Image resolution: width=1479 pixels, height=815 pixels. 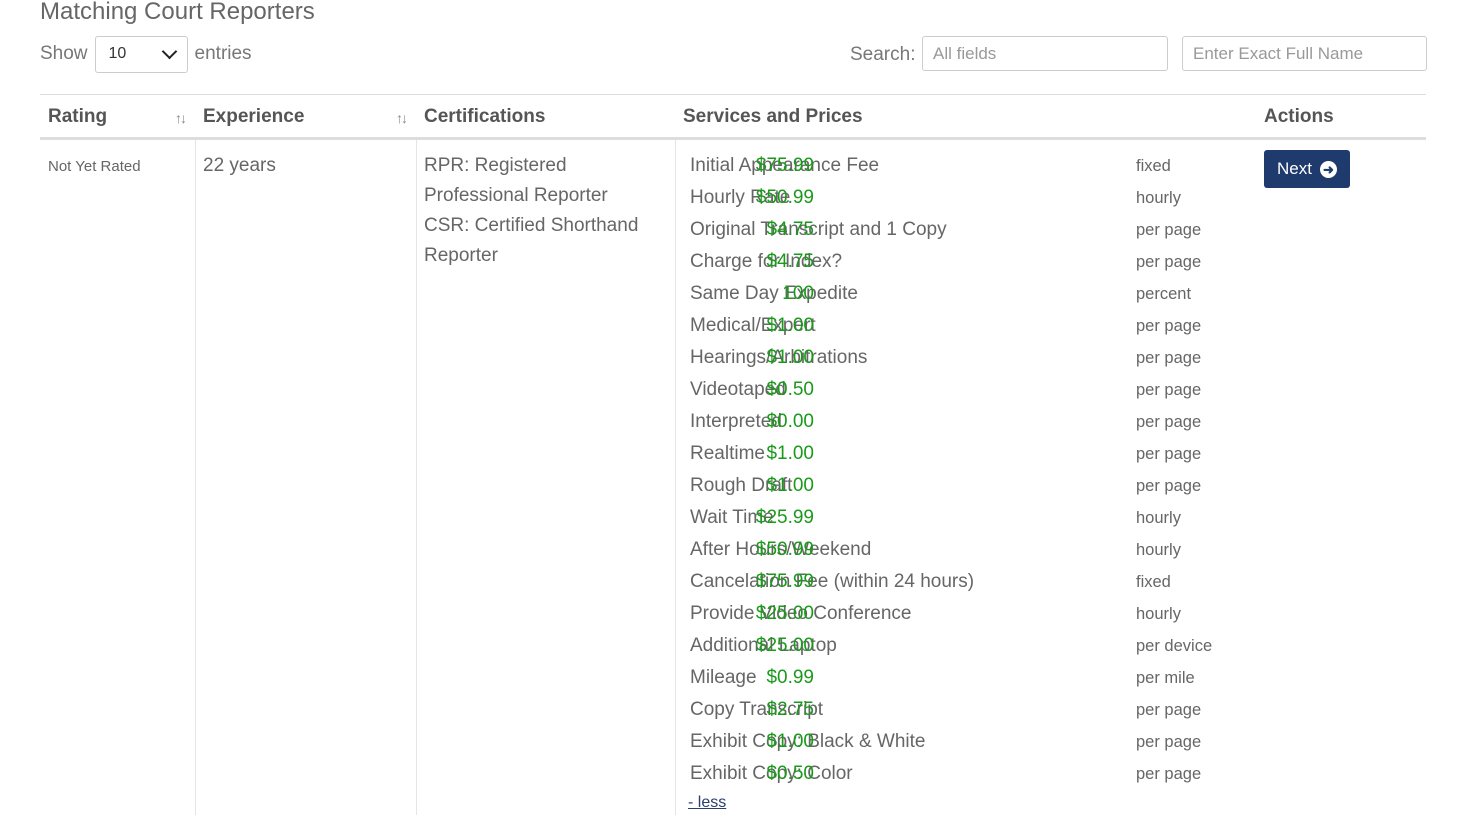 I want to click on service-row: Medical/Expert $1.00 per page, so click(x=970, y=327).